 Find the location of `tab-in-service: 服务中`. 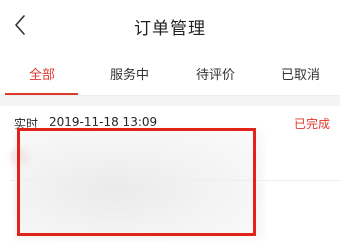

tab-in-service: 服务中 is located at coordinates (129, 73).